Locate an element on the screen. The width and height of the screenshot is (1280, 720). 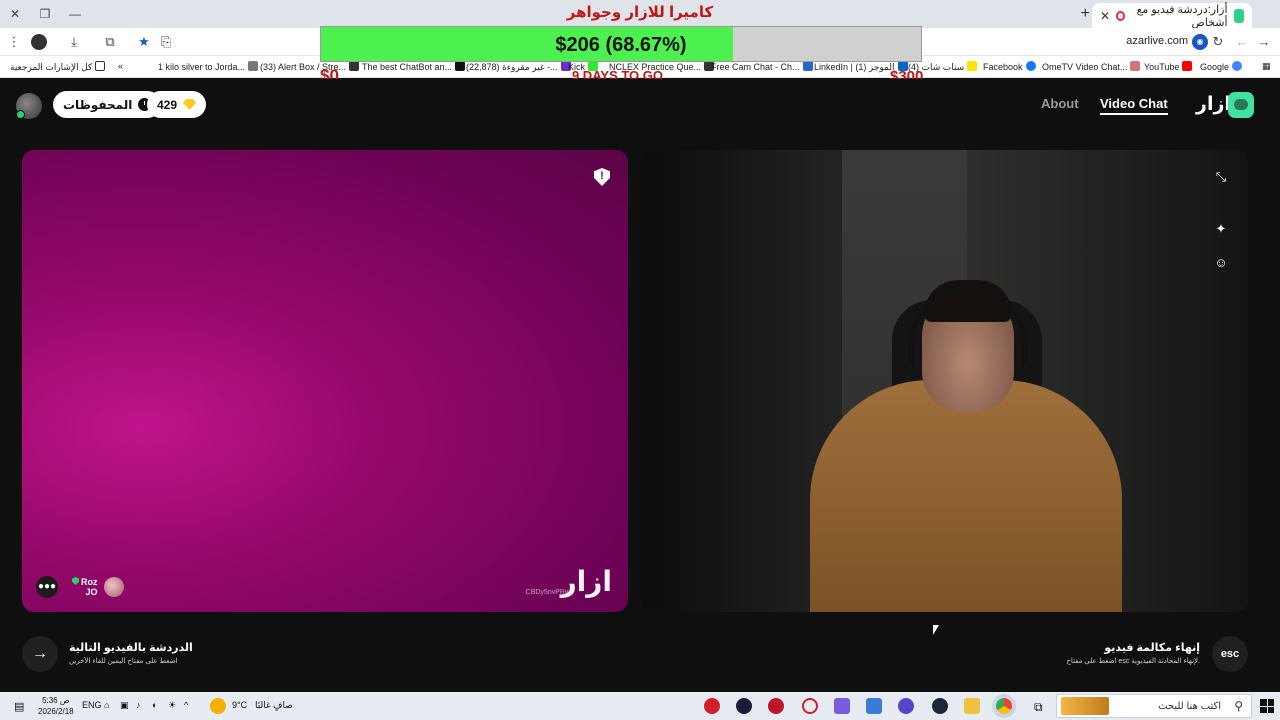
end-call-title: إنهاء مكالمة فيديو is located at coordinates (1152, 648).